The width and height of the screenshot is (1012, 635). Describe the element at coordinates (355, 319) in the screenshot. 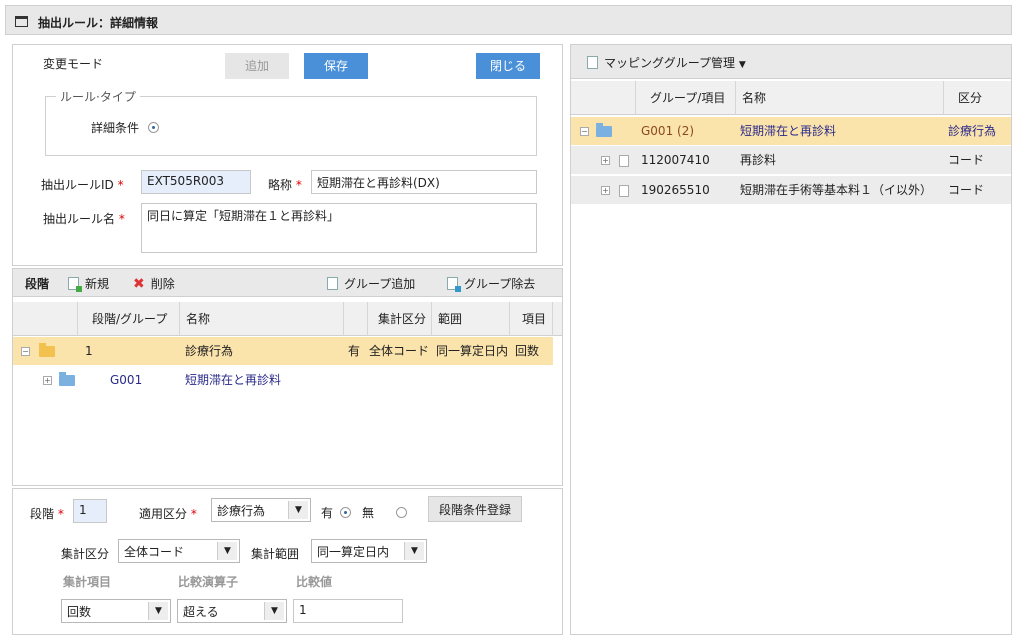

I see `col-flag` at that location.